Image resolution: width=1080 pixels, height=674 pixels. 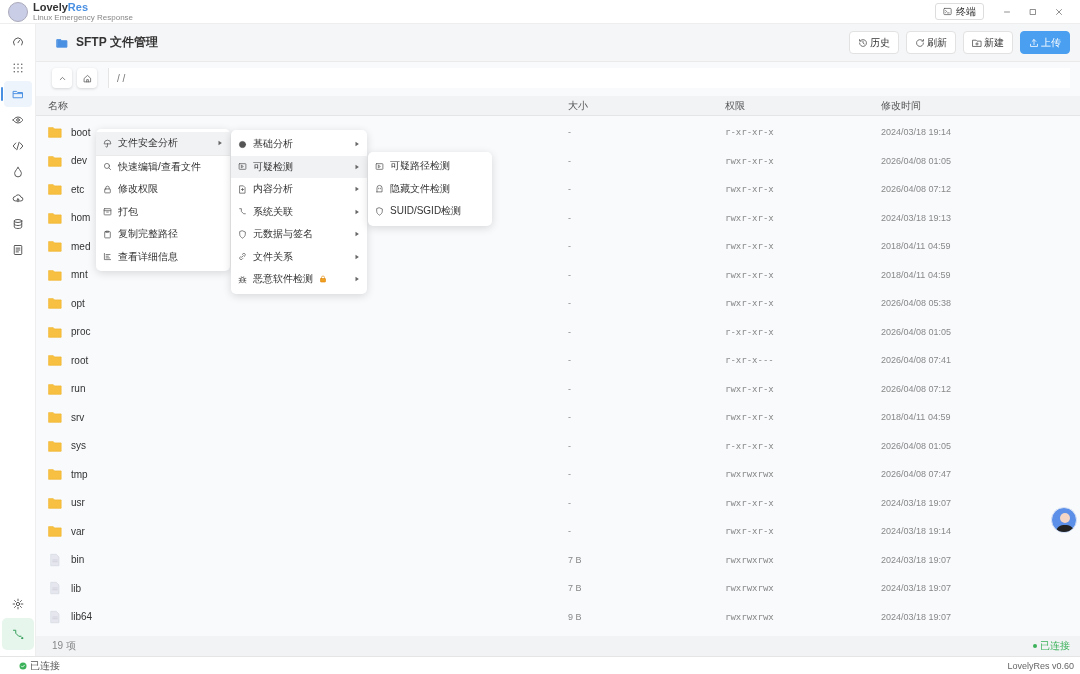 I want to click on page-title: SFTP 文件管理, so click(x=117, y=42).